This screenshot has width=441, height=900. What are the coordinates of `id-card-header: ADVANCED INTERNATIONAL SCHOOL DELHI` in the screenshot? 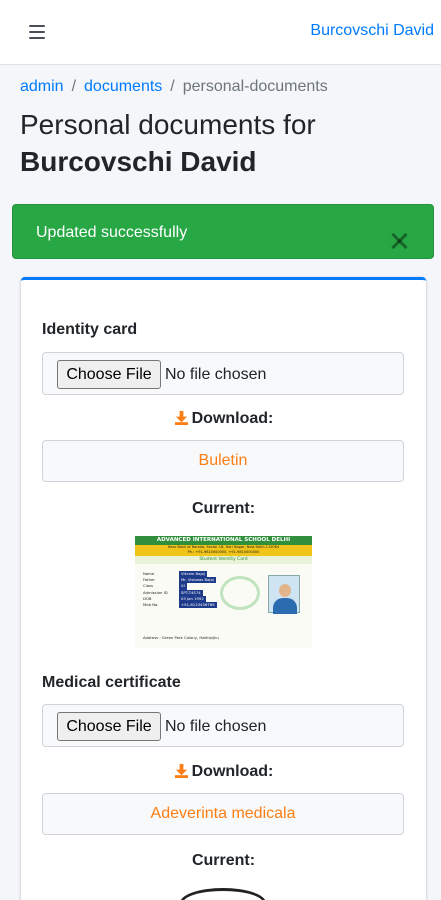 It's located at (223, 540).